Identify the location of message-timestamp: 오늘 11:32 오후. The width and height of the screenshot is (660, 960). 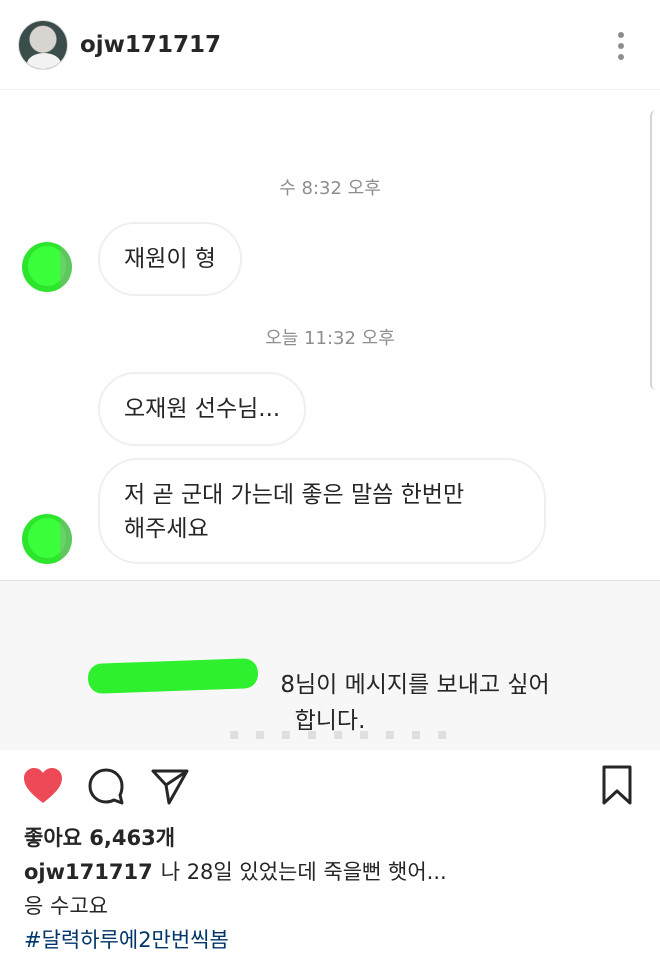
(330, 338).